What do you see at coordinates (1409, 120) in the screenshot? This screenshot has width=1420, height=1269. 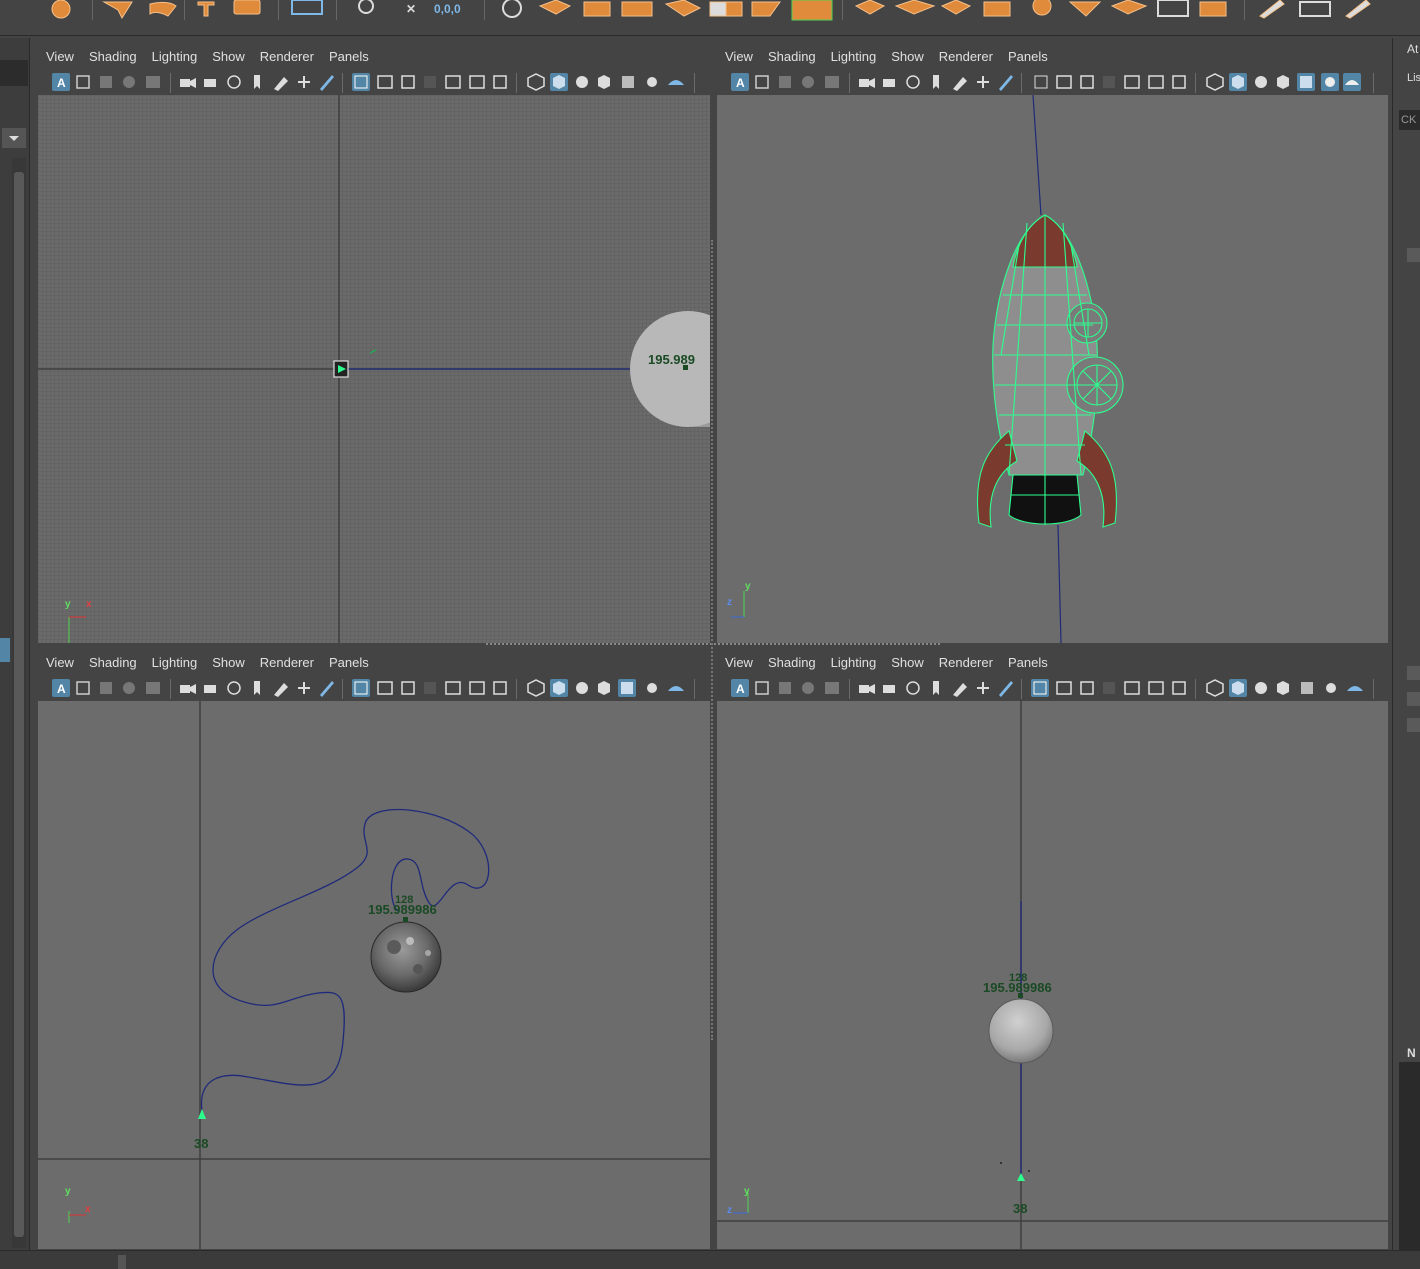 I see `attribute-field: CK` at bounding box center [1409, 120].